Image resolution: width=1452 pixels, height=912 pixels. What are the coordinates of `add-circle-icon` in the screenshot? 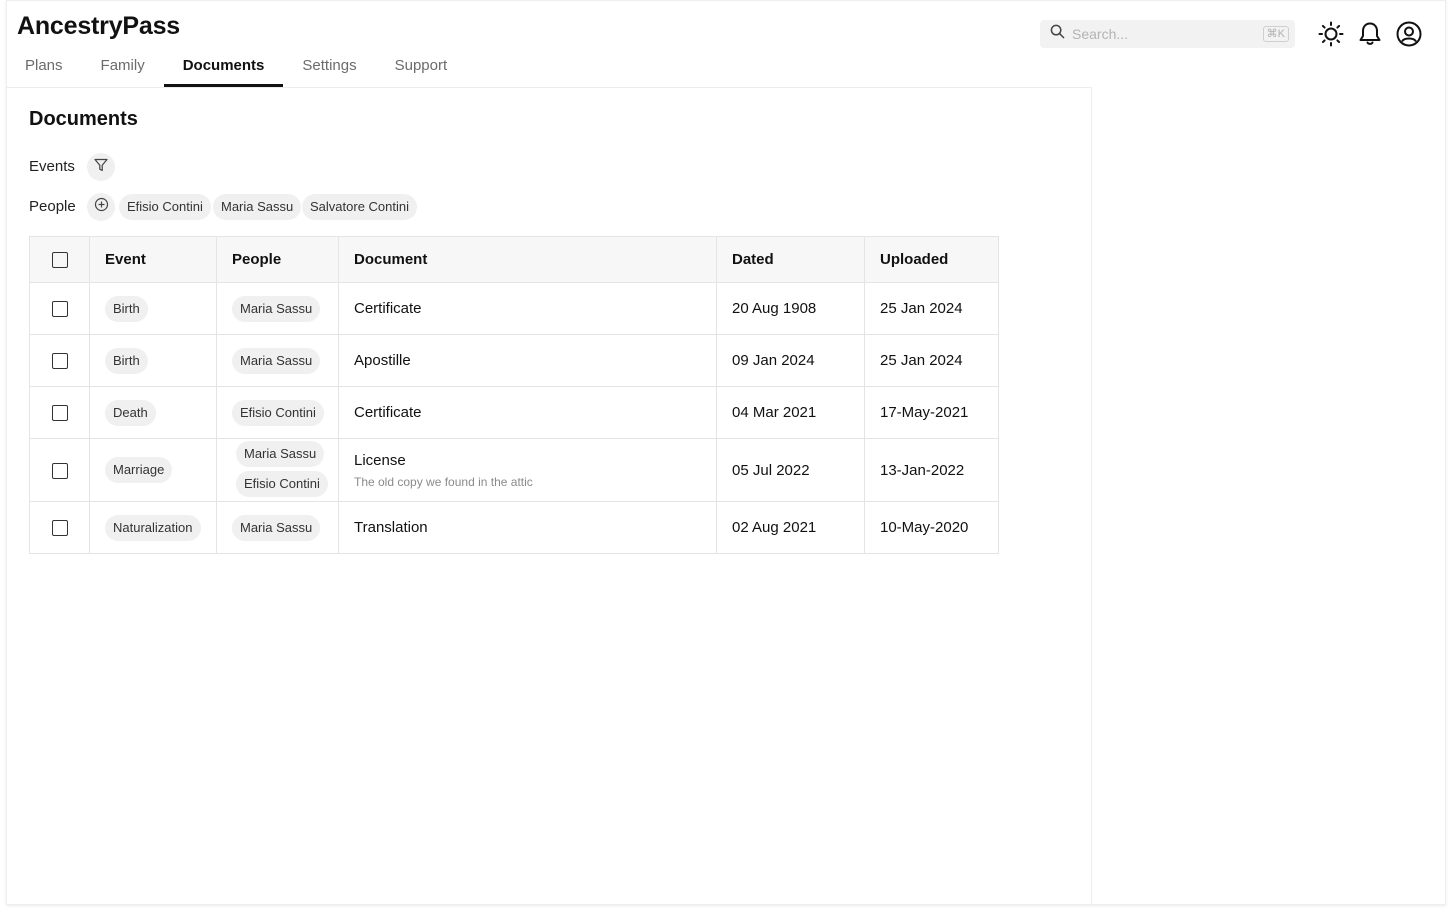 It's located at (101, 207).